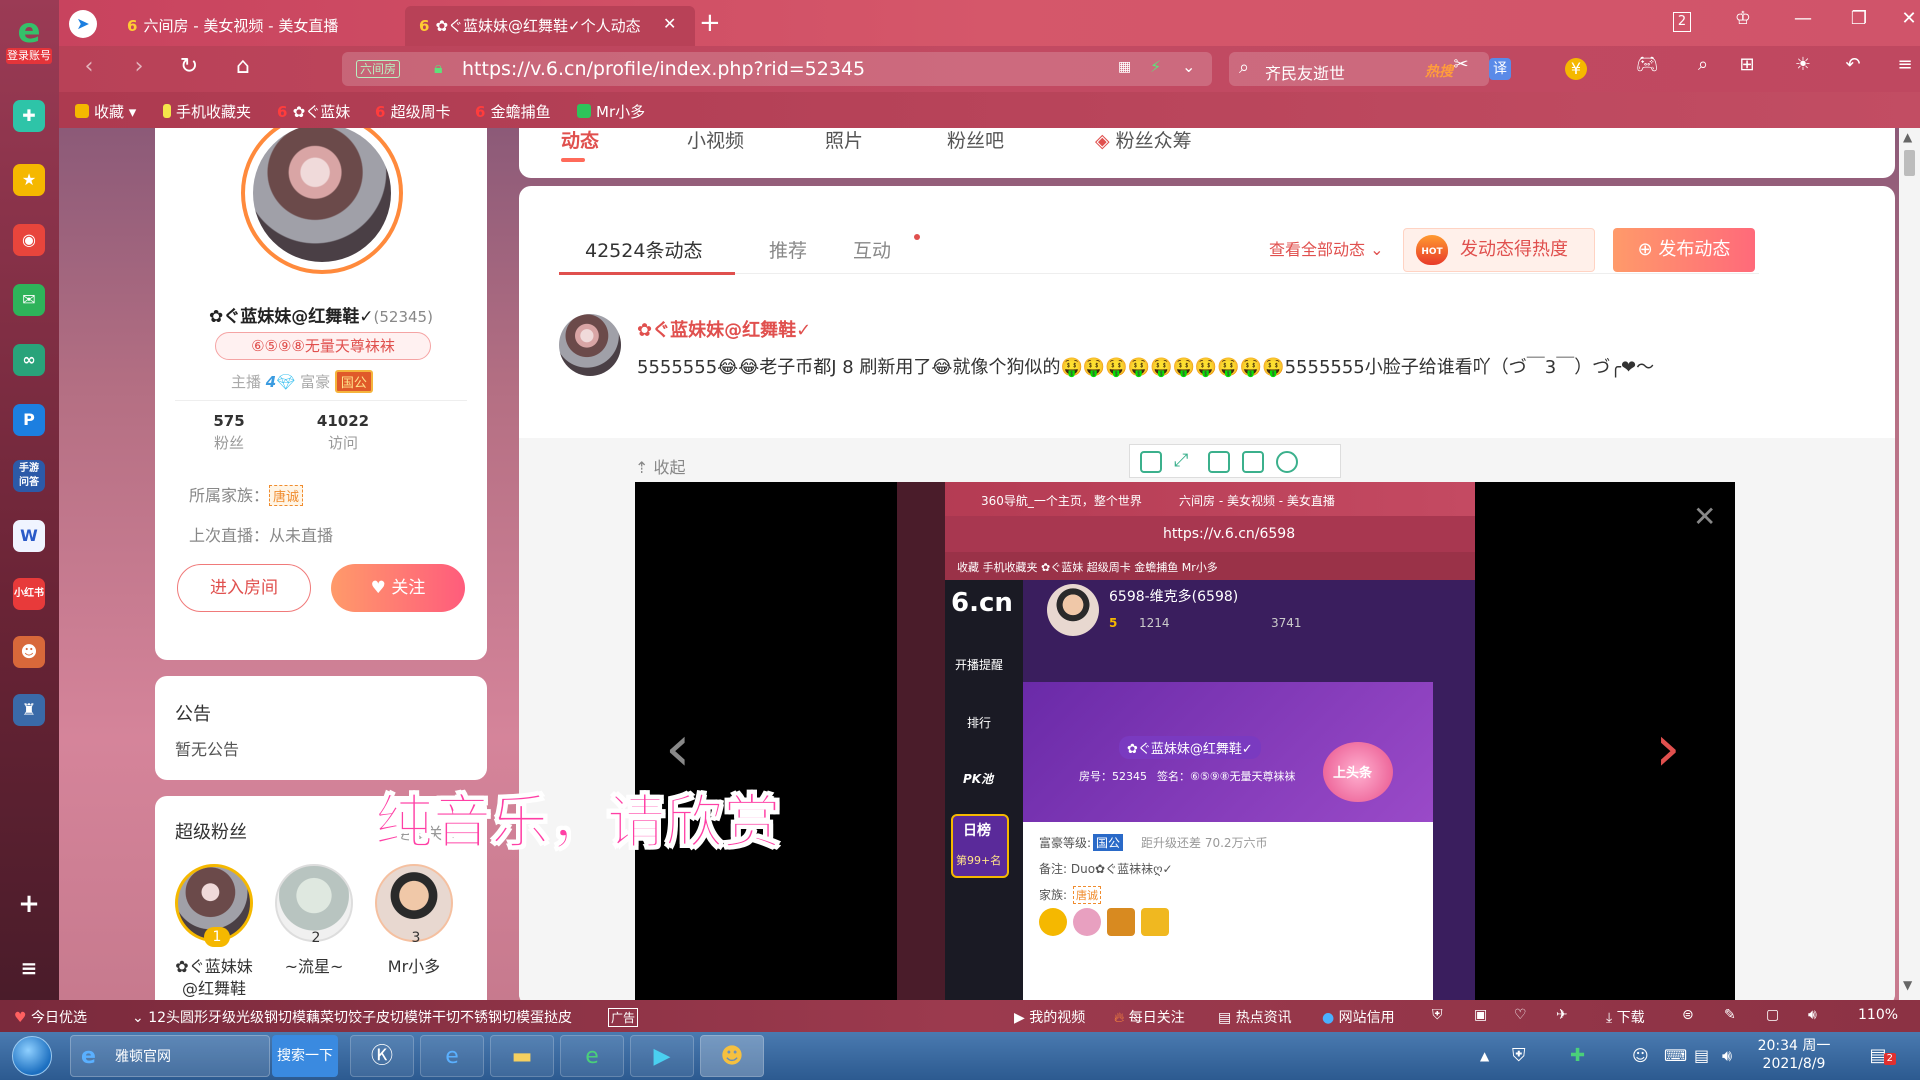 The width and height of the screenshot is (1920, 1080). Describe the element at coordinates (580, 140) in the screenshot. I see `tab-dynamics: 动态` at that location.